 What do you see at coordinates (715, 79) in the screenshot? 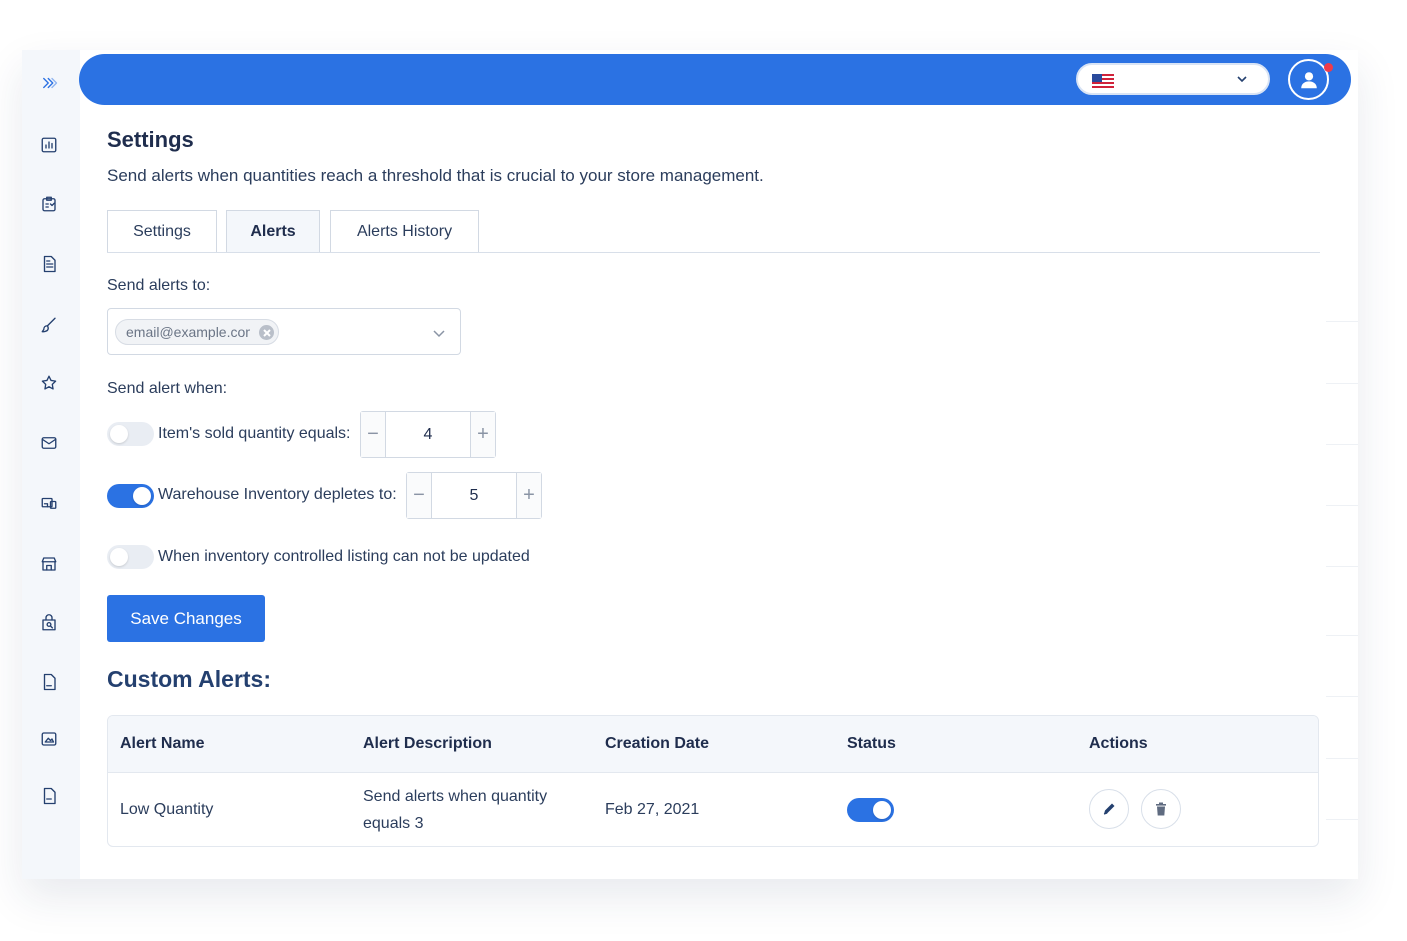
I see `top-bar` at bounding box center [715, 79].